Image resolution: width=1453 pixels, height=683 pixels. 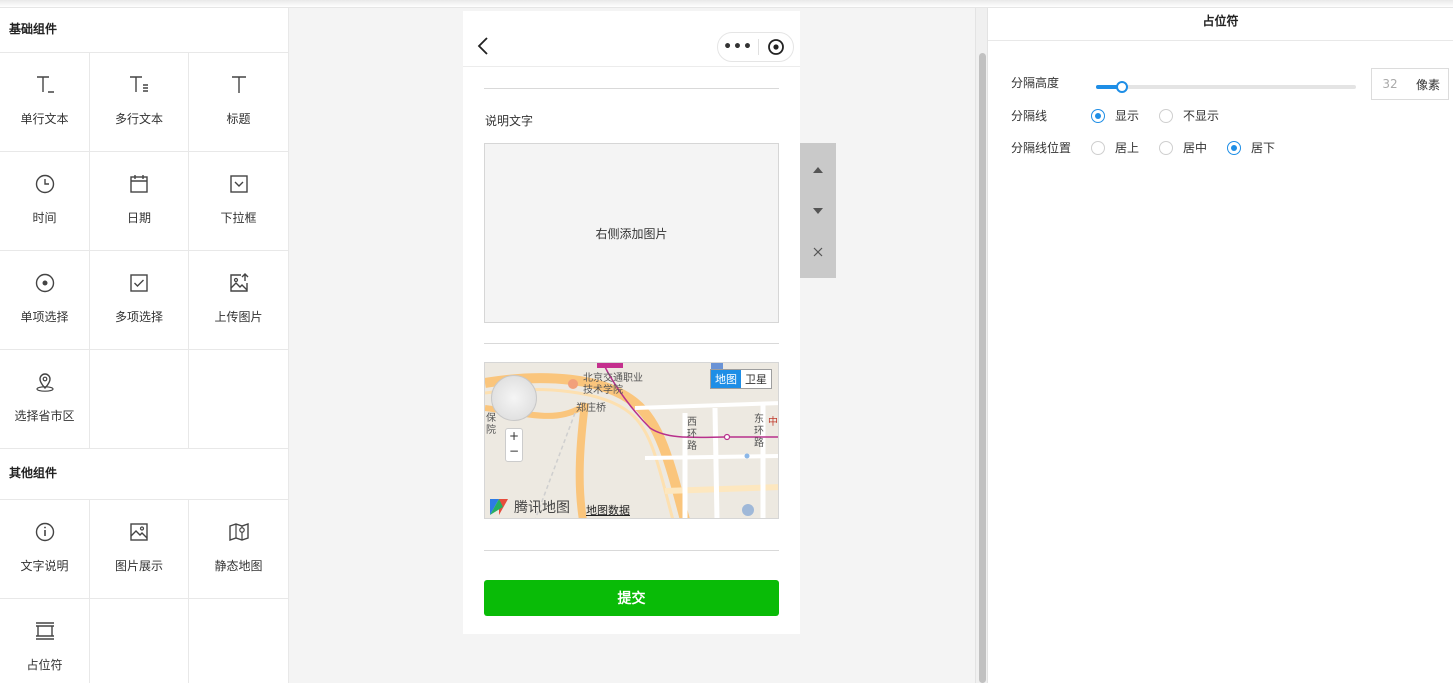 I want to click on radio-label: 不显示, so click(x=1201, y=116).